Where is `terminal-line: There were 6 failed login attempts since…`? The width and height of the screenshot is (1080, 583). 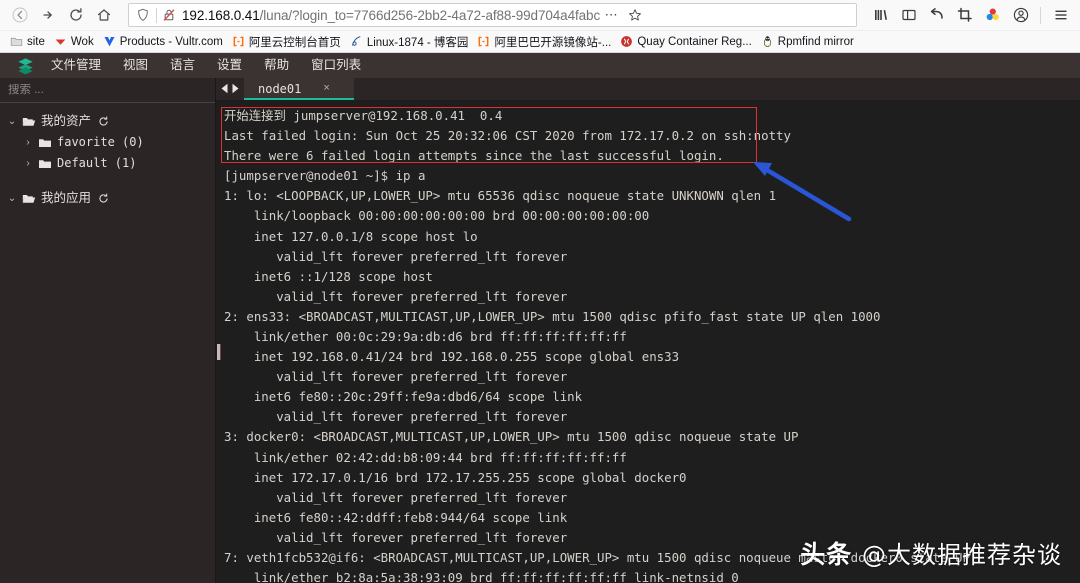
terminal-line: There were 6 failed login attempts since… is located at coordinates (474, 156).